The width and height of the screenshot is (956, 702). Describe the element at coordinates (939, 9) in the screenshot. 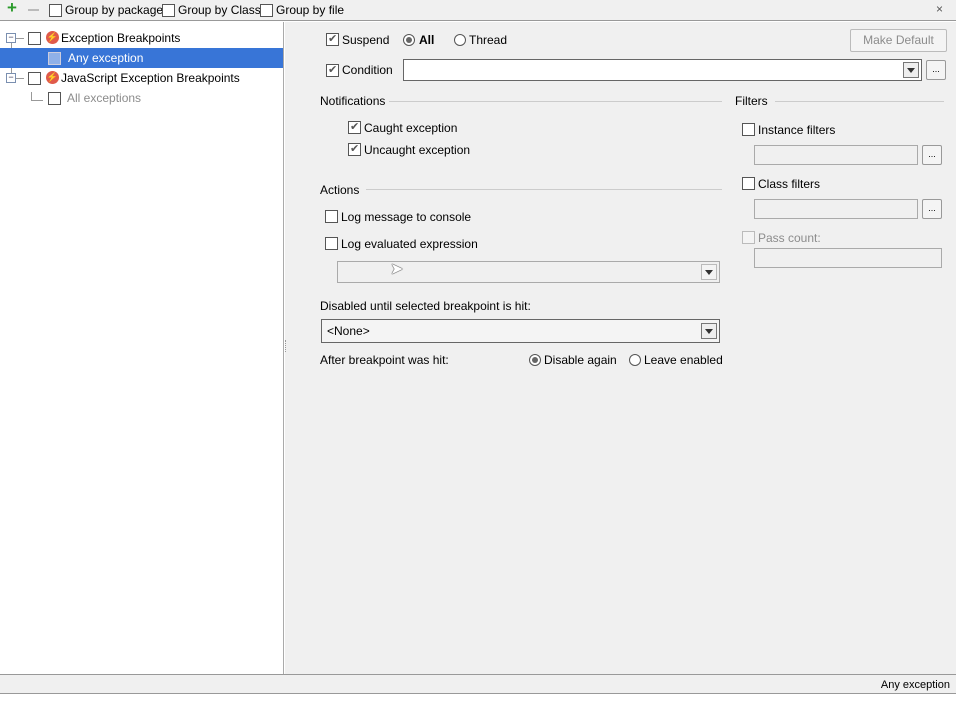

I see `close-icon: ×` at that location.